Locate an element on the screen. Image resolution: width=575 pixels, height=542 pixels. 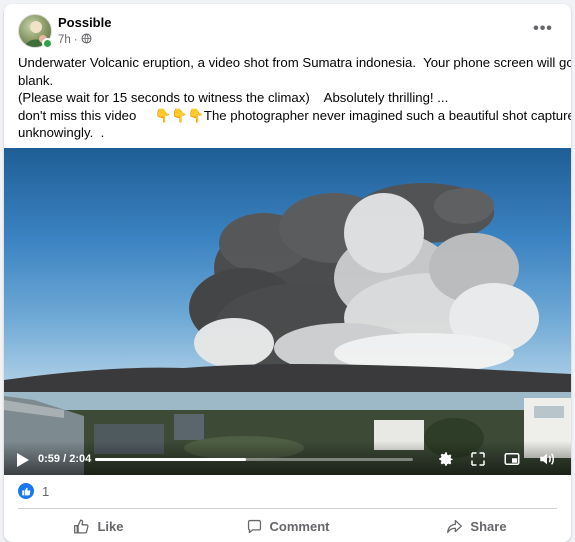
eruption-base is located at coordinates (287, 379).